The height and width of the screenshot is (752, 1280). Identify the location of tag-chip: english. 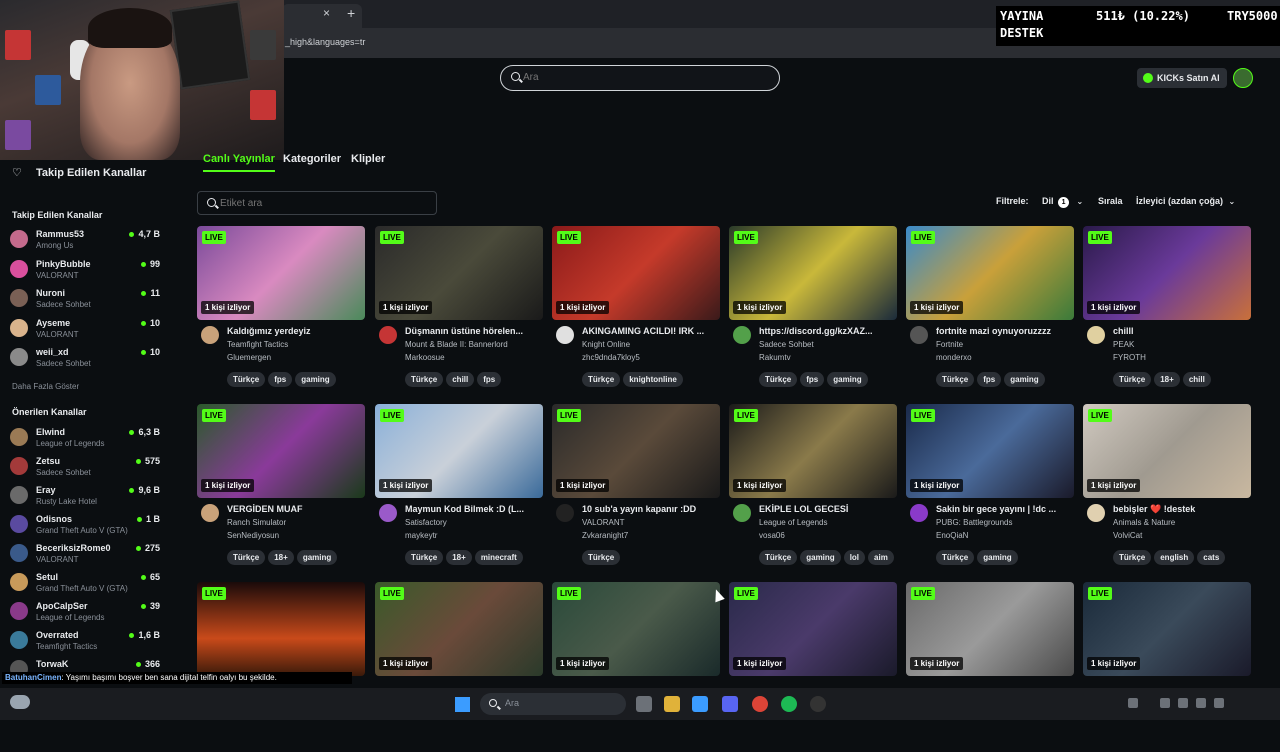
(1174, 557).